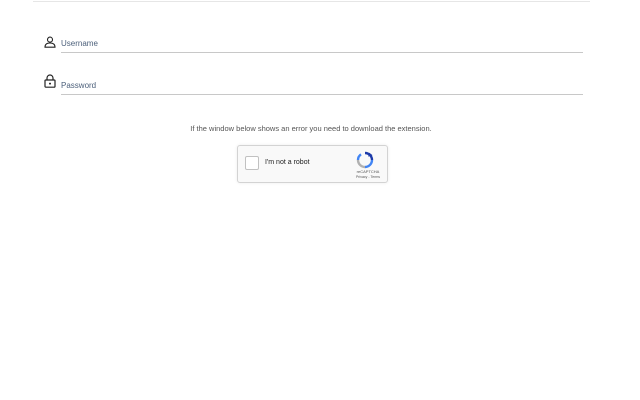 This screenshot has height=400, width=640. Describe the element at coordinates (376, 177) in the screenshot. I see `recaptcha-terms-link: Terms` at that location.